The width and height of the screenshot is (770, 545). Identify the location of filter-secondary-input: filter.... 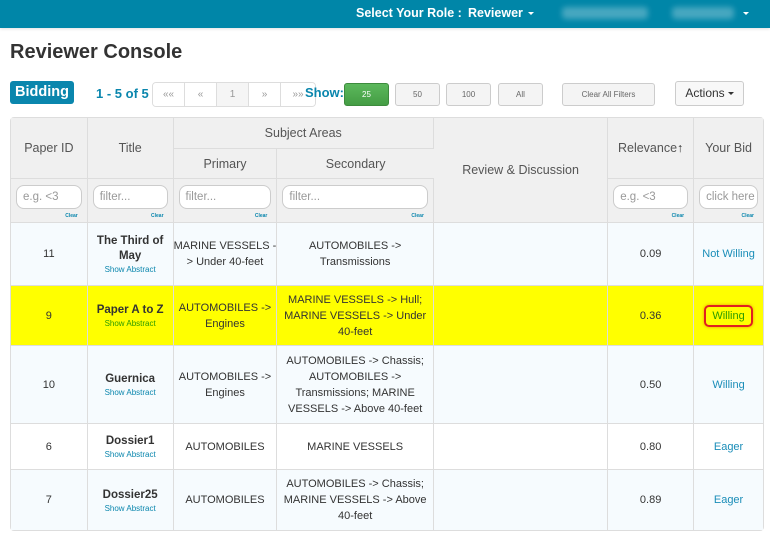
(355, 197).